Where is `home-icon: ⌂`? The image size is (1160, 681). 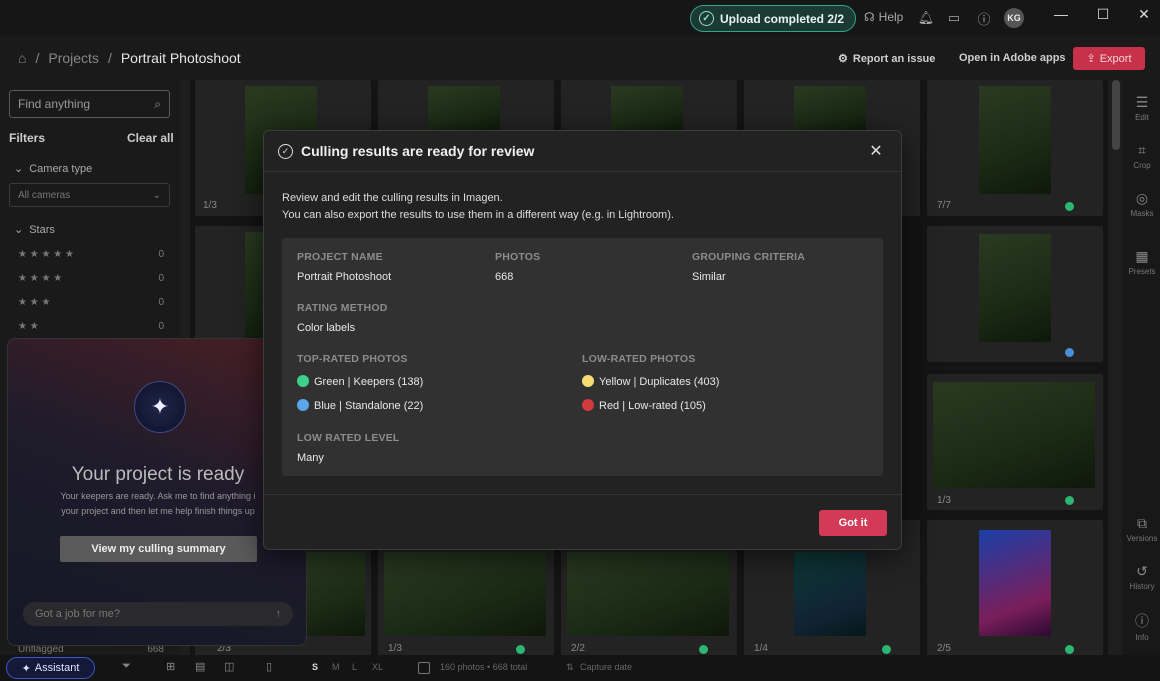 home-icon: ⌂ is located at coordinates (22, 58).